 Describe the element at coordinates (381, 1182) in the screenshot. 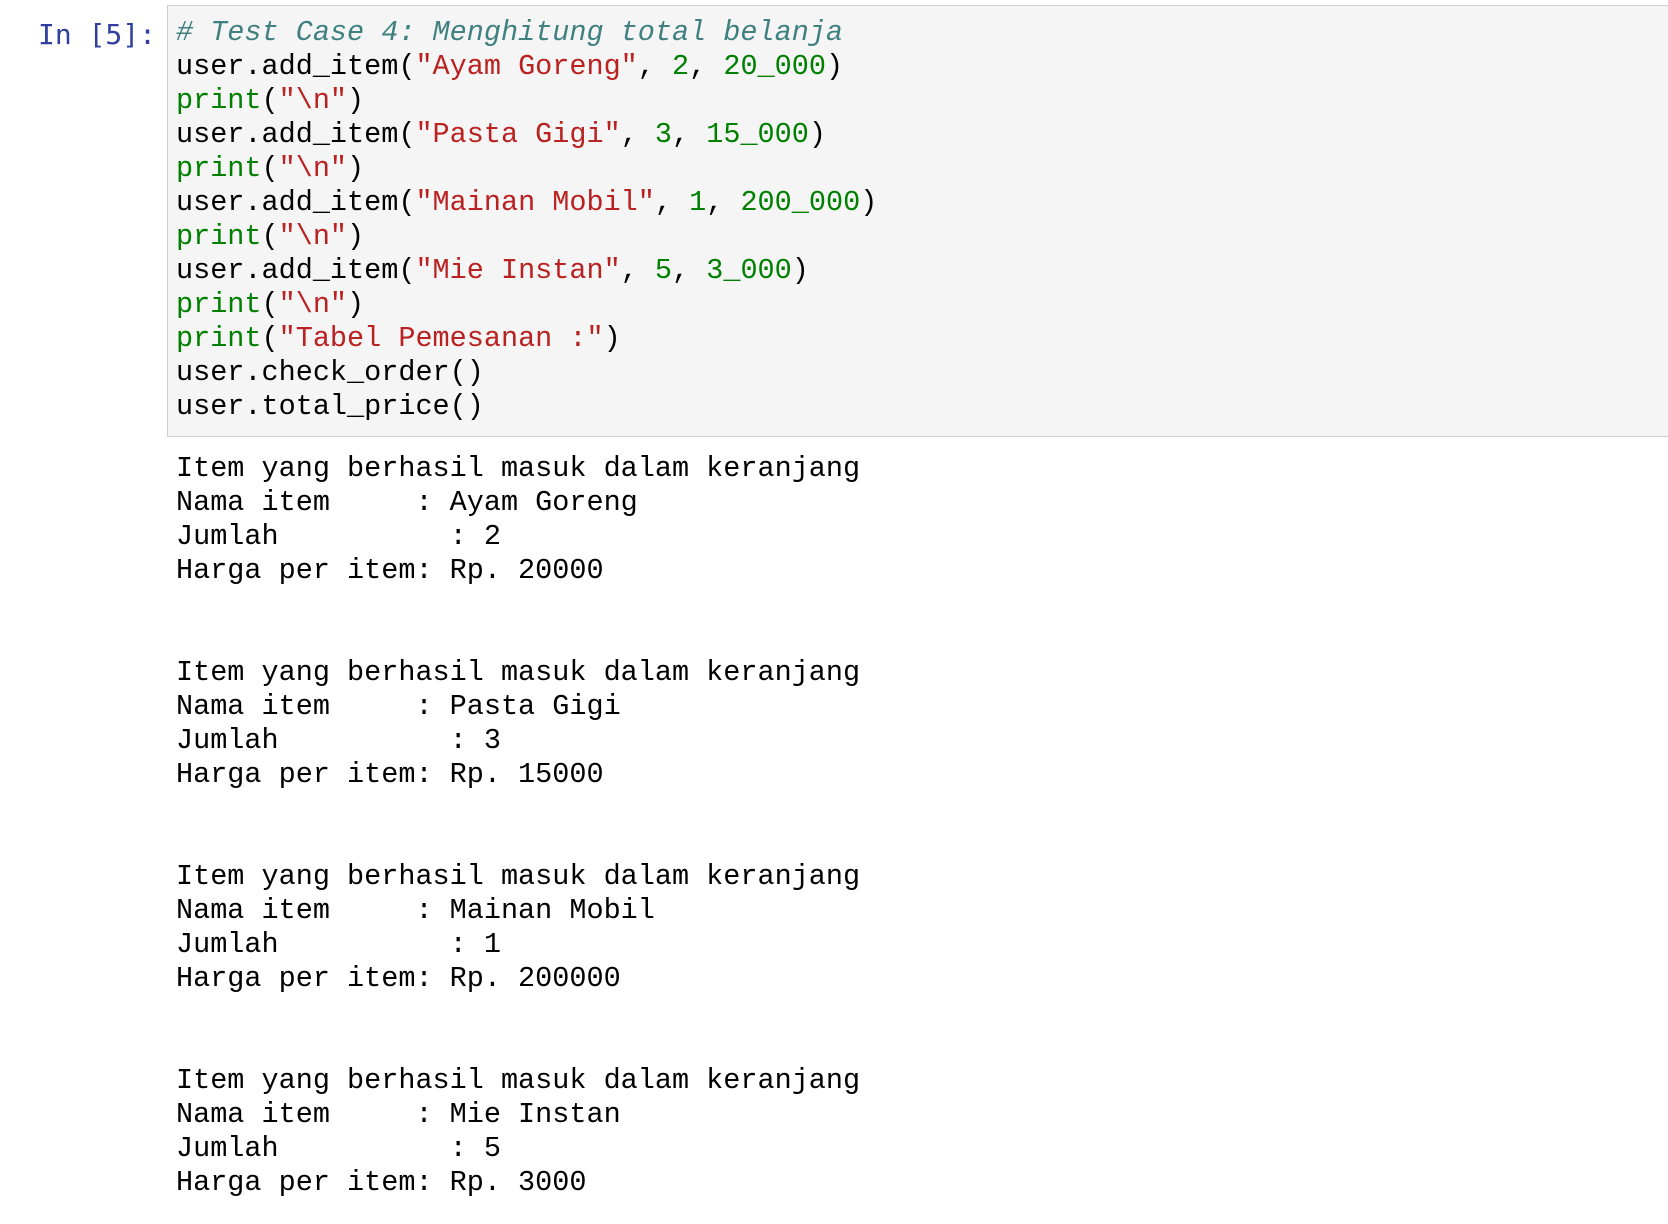

I see `output-price: Harga per item: Rp. 3000` at that location.